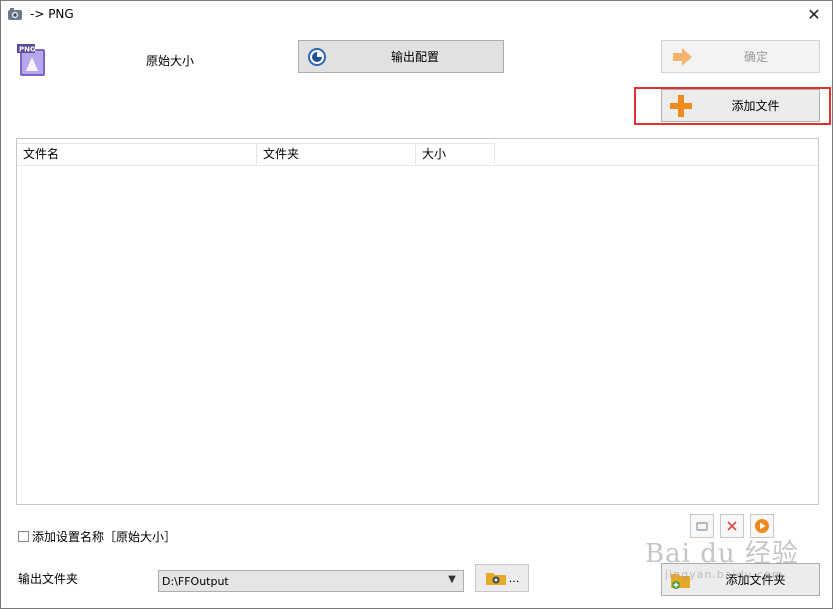 This screenshot has width=833, height=609. Describe the element at coordinates (48, 579) in the screenshot. I see `output-folder-label: 输出文件夹` at that location.